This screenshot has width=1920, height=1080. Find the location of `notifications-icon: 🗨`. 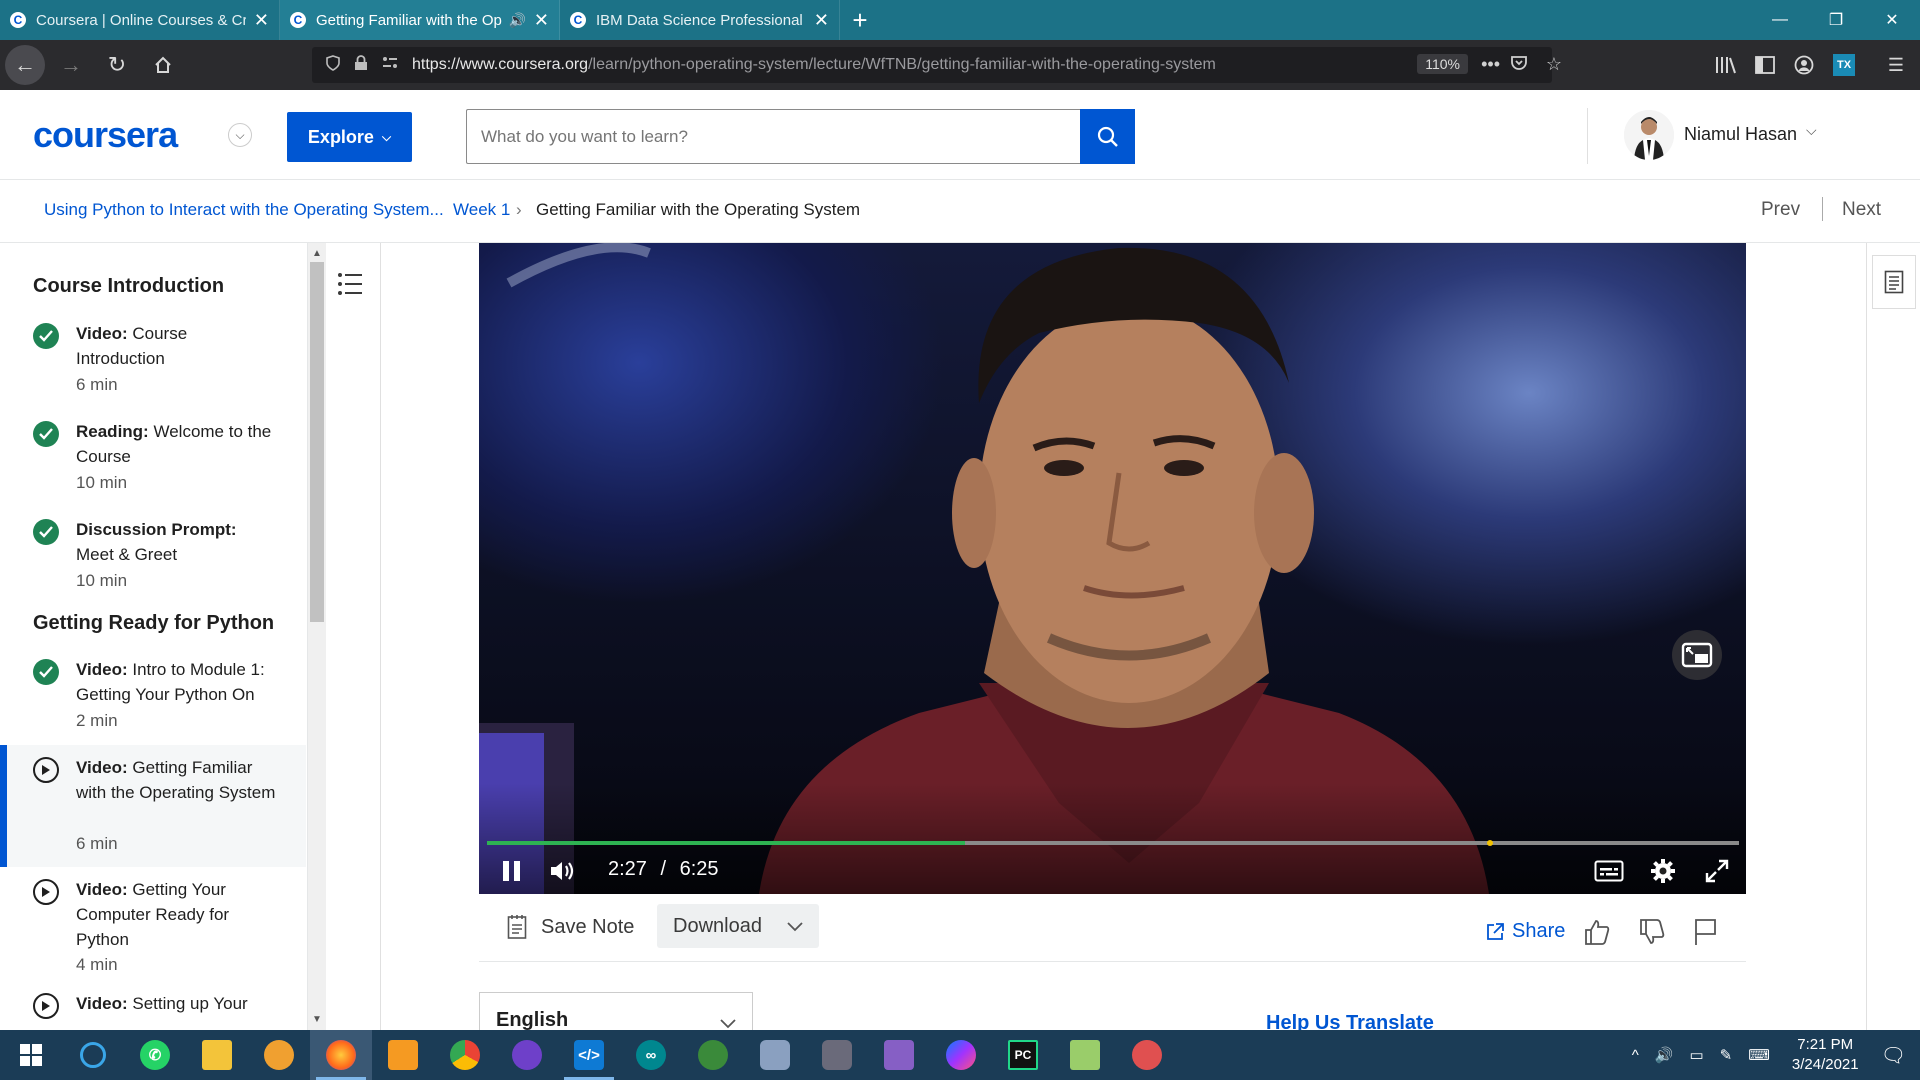

notifications-icon: 🗨 is located at coordinates (1893, 1055).